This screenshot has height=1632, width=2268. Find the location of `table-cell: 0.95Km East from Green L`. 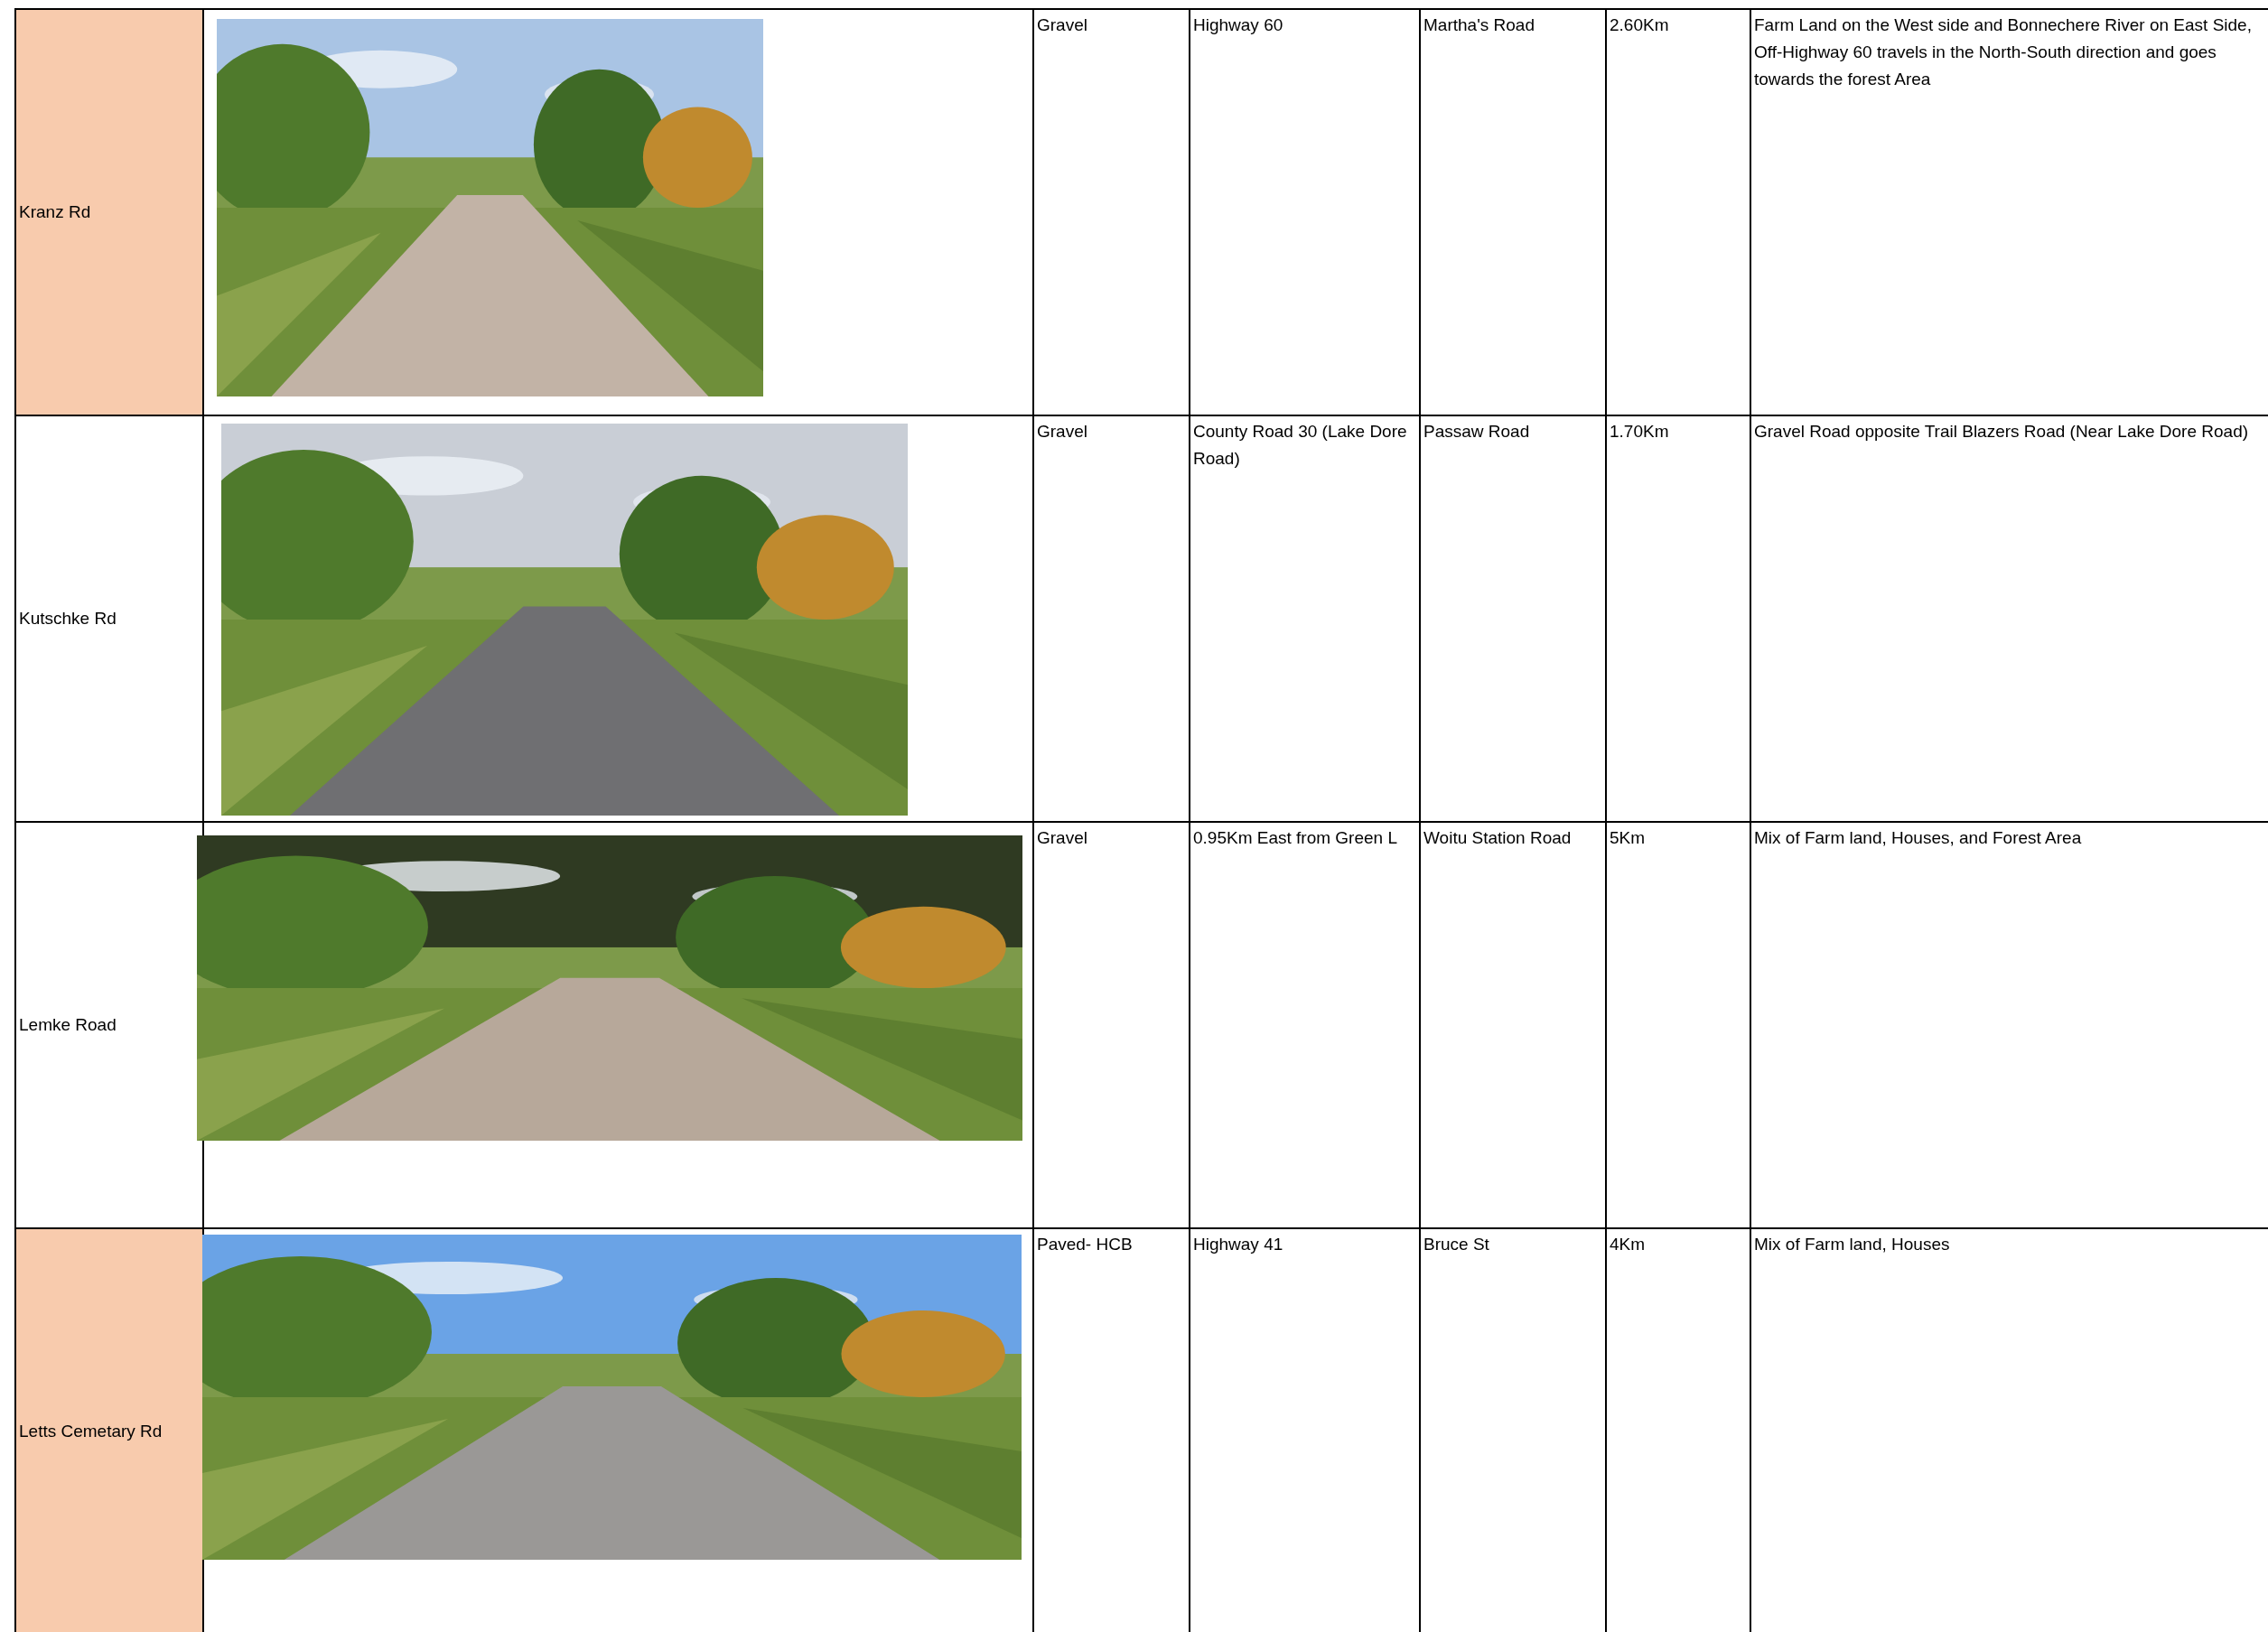

table-cell: 0.95Km East from Green L is located at coordinates (1304, 1026).